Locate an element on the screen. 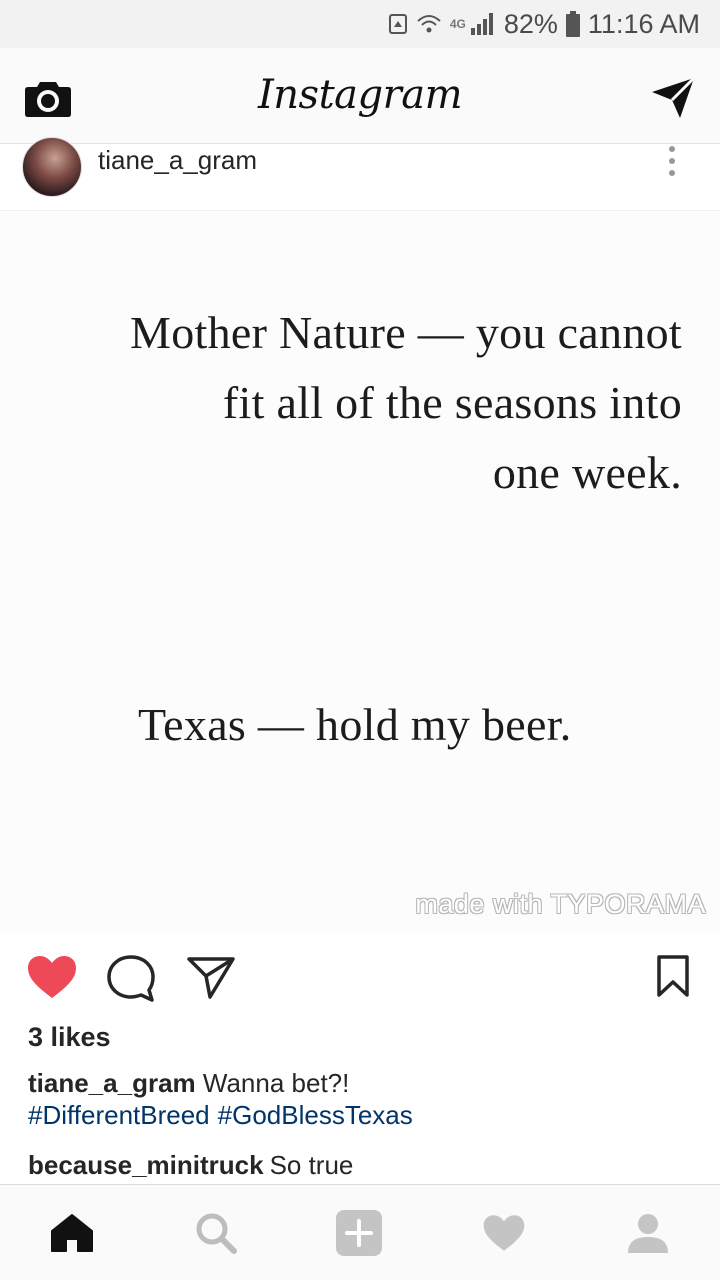 The width and height of the screenshot is (720, 1280). profile-icon is located at coordinates (648, 1233).